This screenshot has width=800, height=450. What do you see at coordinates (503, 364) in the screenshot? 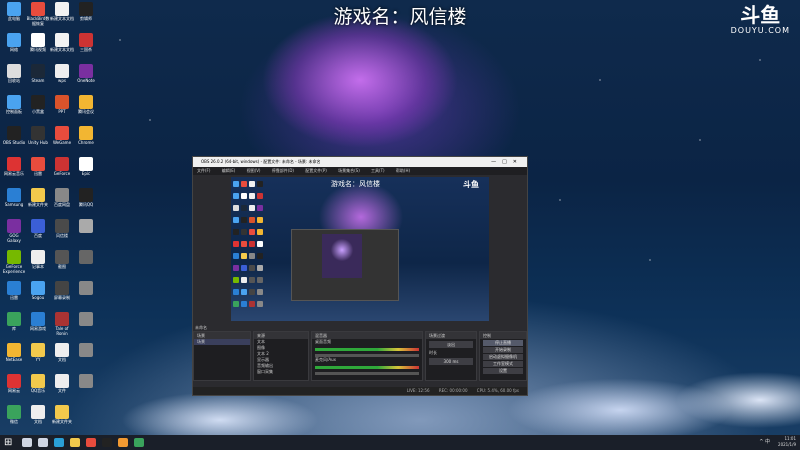
I see `studio-mode-button: 工作室模式` at bounding box center [503, 364].